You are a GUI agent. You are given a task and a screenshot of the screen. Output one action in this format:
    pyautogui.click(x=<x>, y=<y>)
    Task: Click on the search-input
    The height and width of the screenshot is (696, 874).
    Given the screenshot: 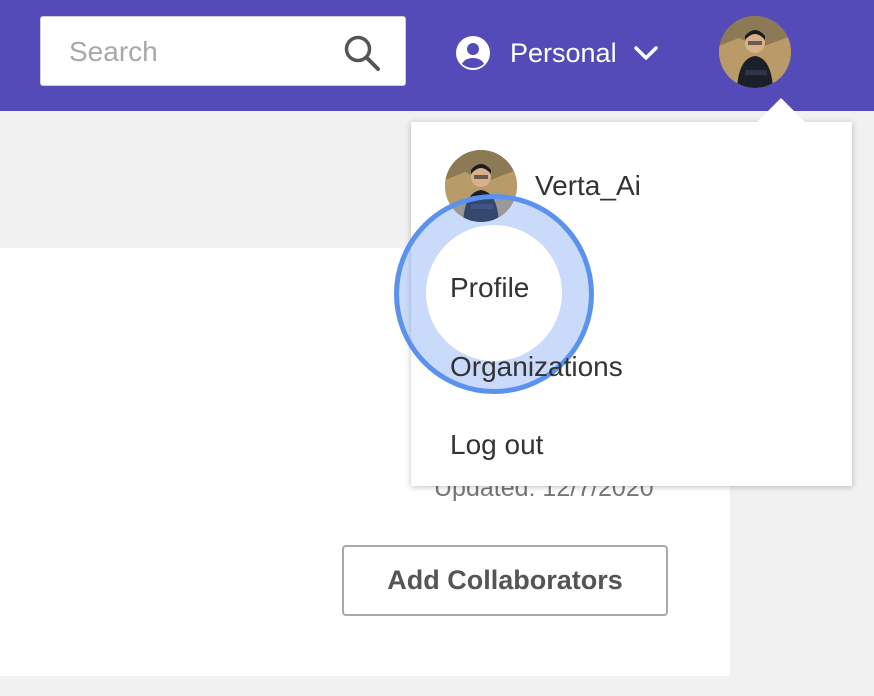 What is the action you would take?
    pyautogui.click(x=209, y=52)
    